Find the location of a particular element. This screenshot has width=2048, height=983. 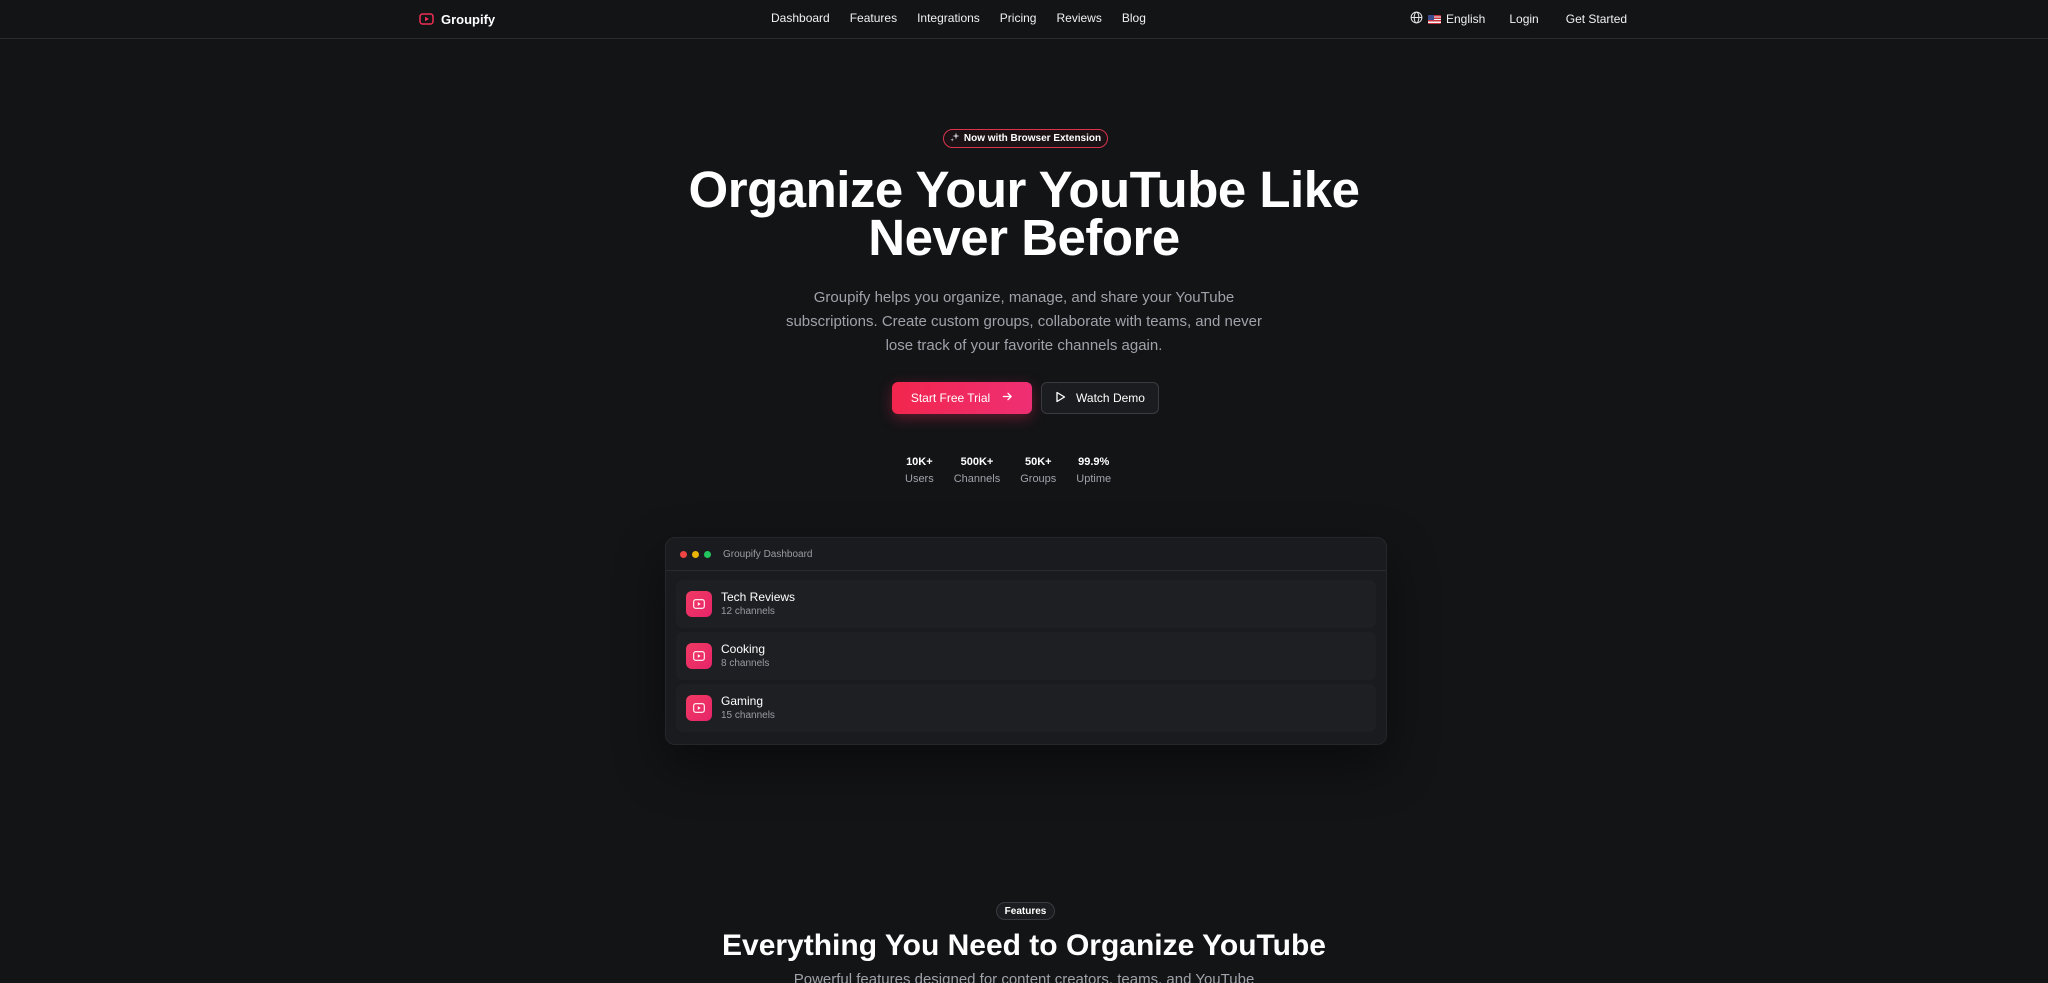

watch-demo-button: Watch Demo is located at coordinates (1100, 398).